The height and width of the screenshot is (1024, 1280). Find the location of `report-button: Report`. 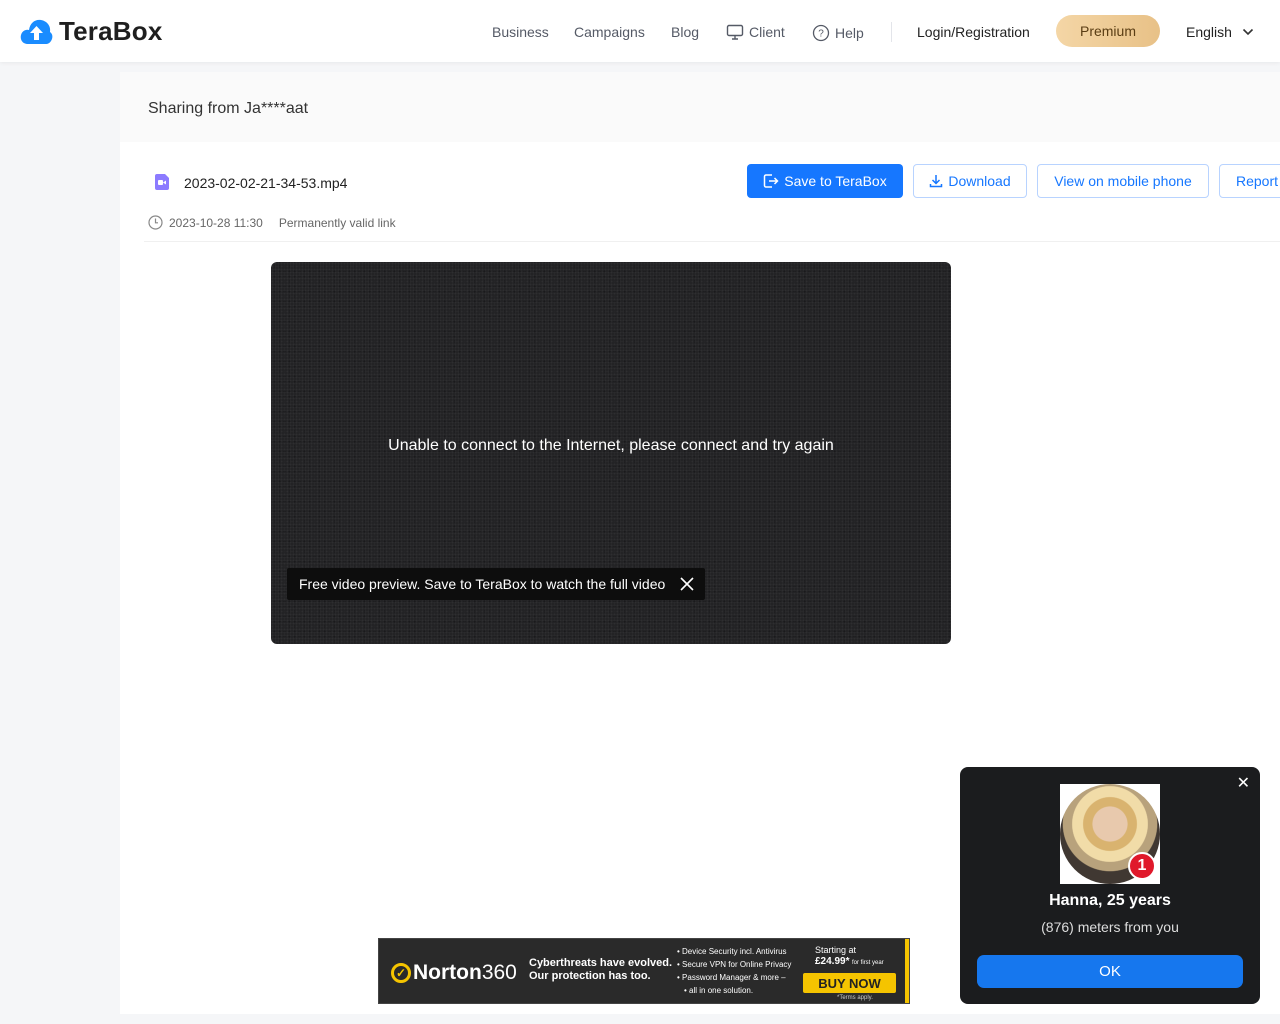

report-button: Report is located at coordinates (1249, 181).